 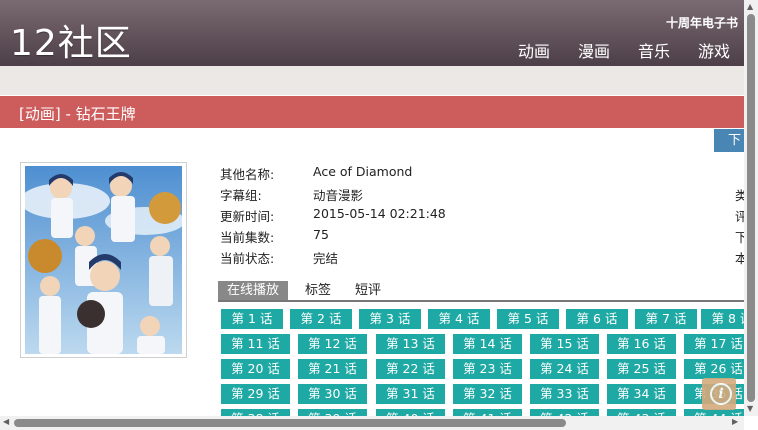 I want to click on main-nav: 动画 漫画 音乐 游戏, so click(x=624, y=50).